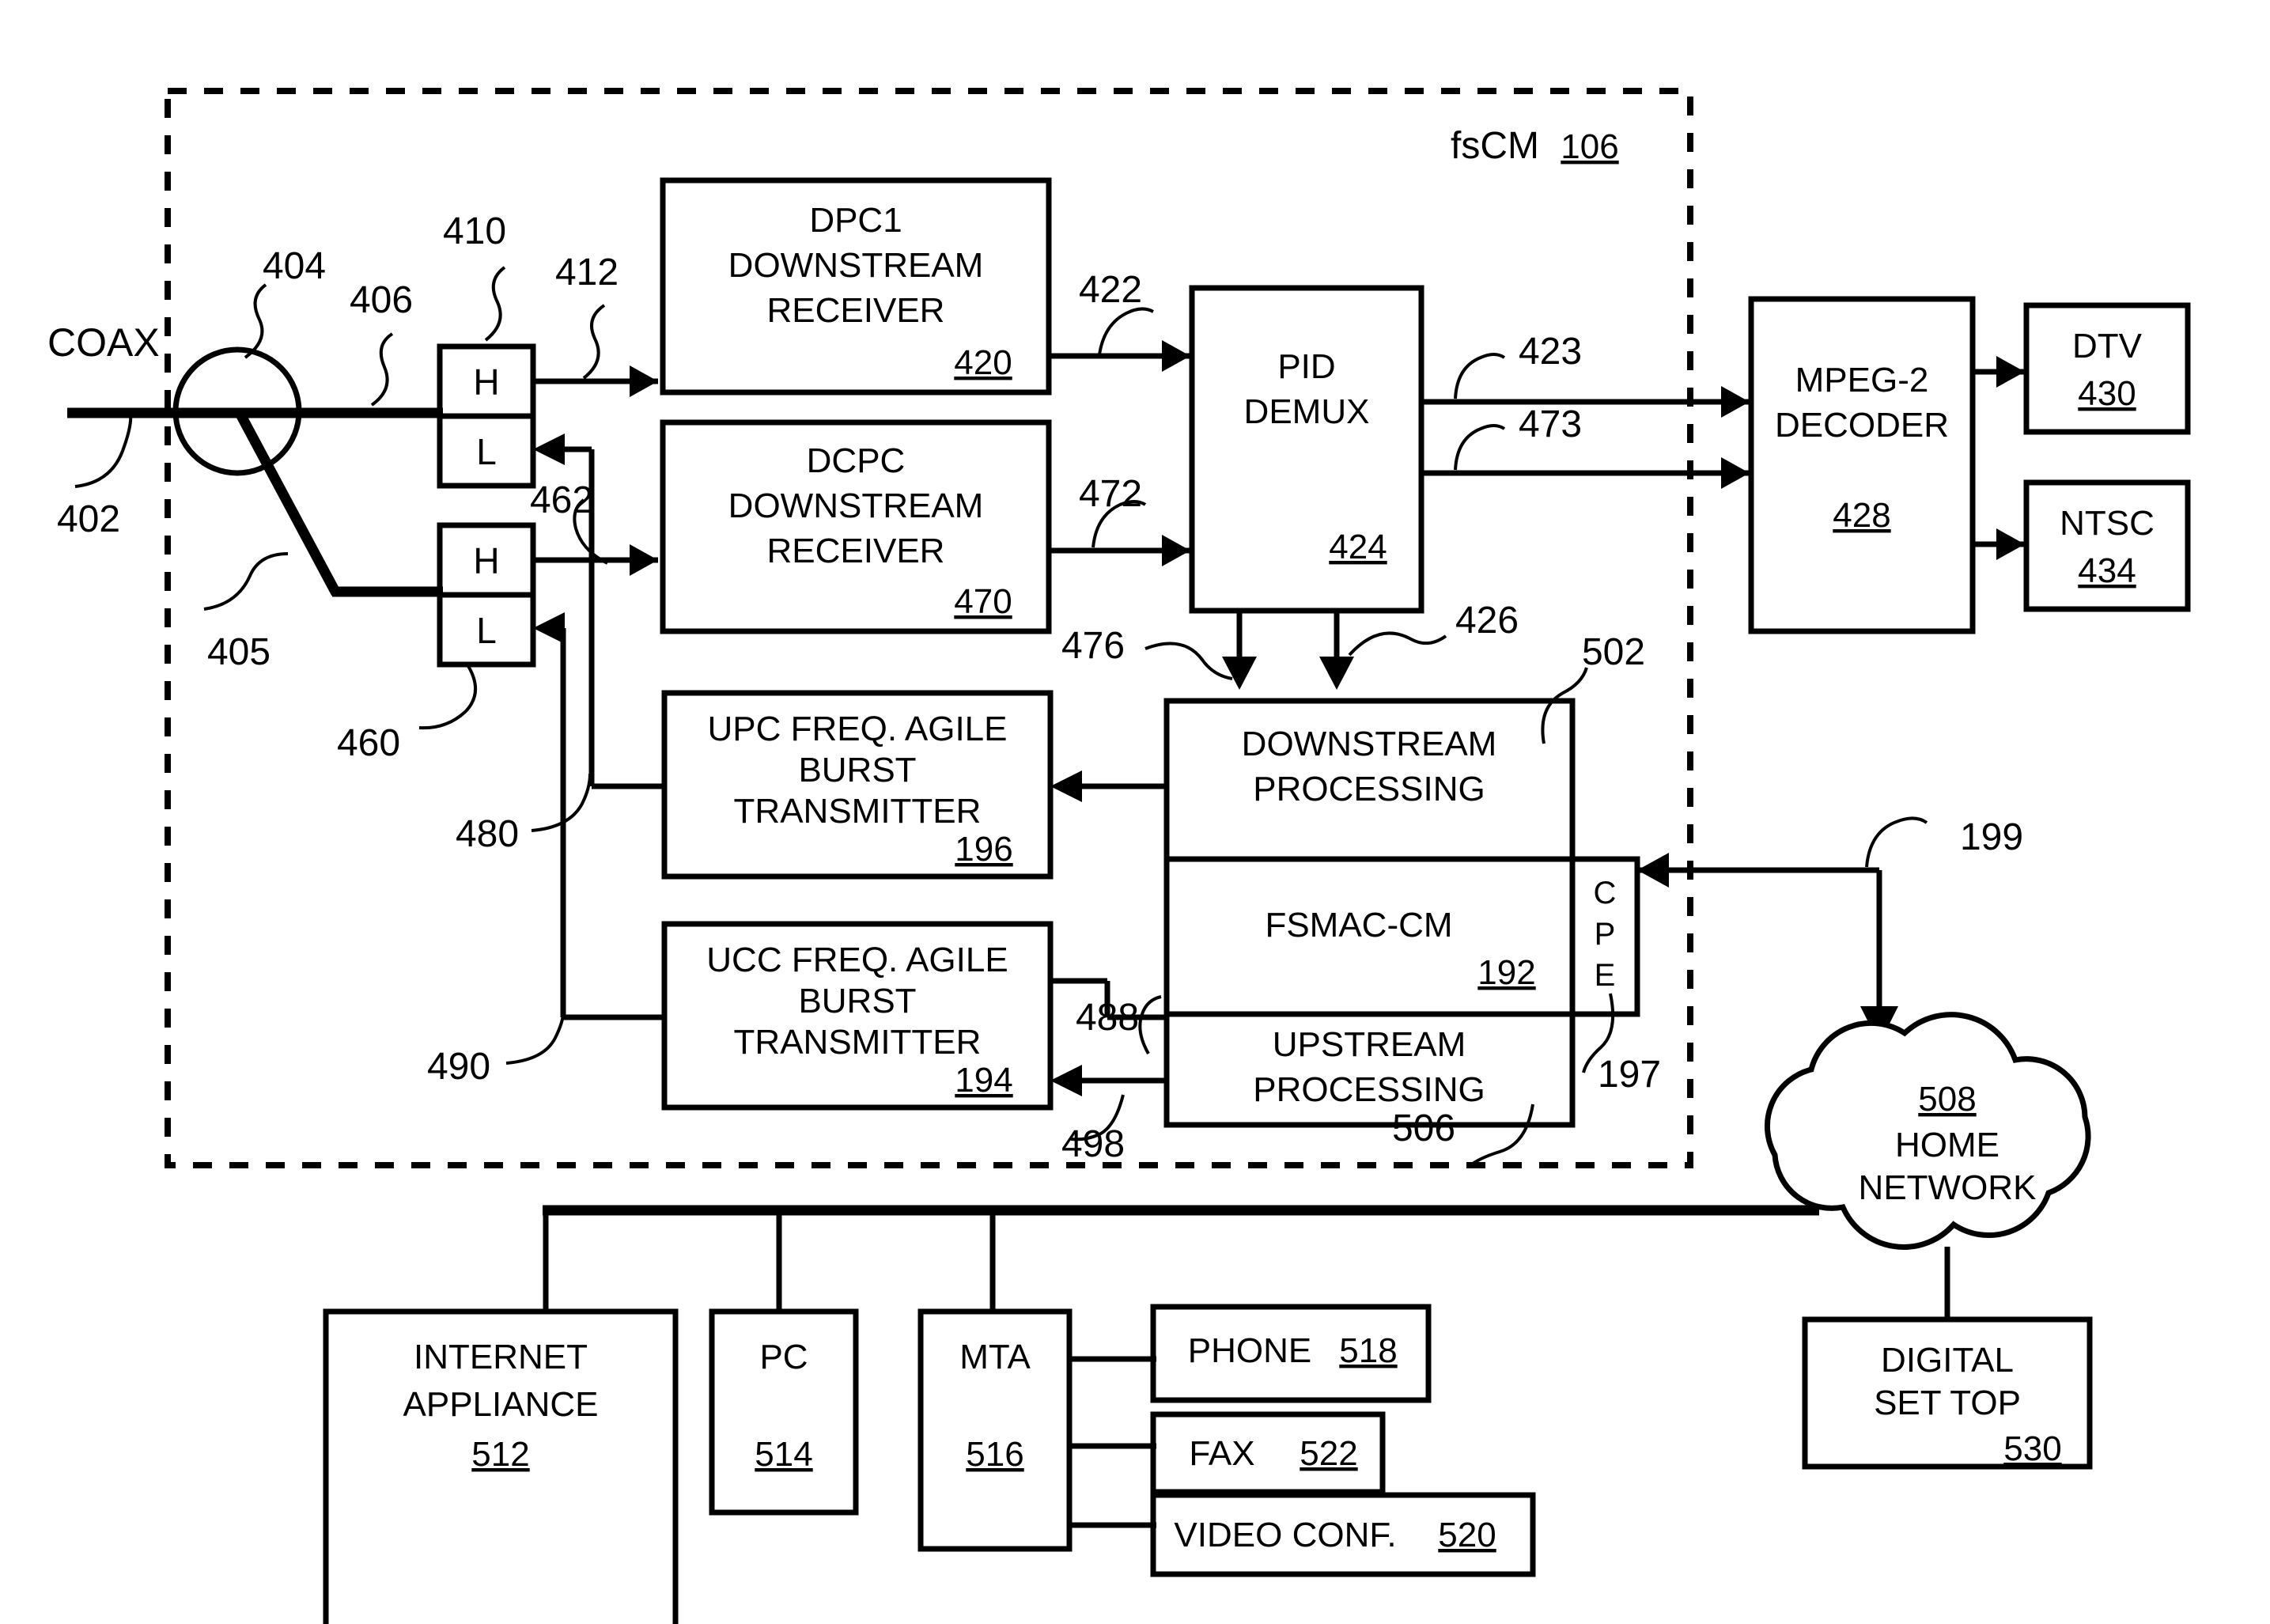  I want to click on ref-197: 197, so click(1629, 1075).